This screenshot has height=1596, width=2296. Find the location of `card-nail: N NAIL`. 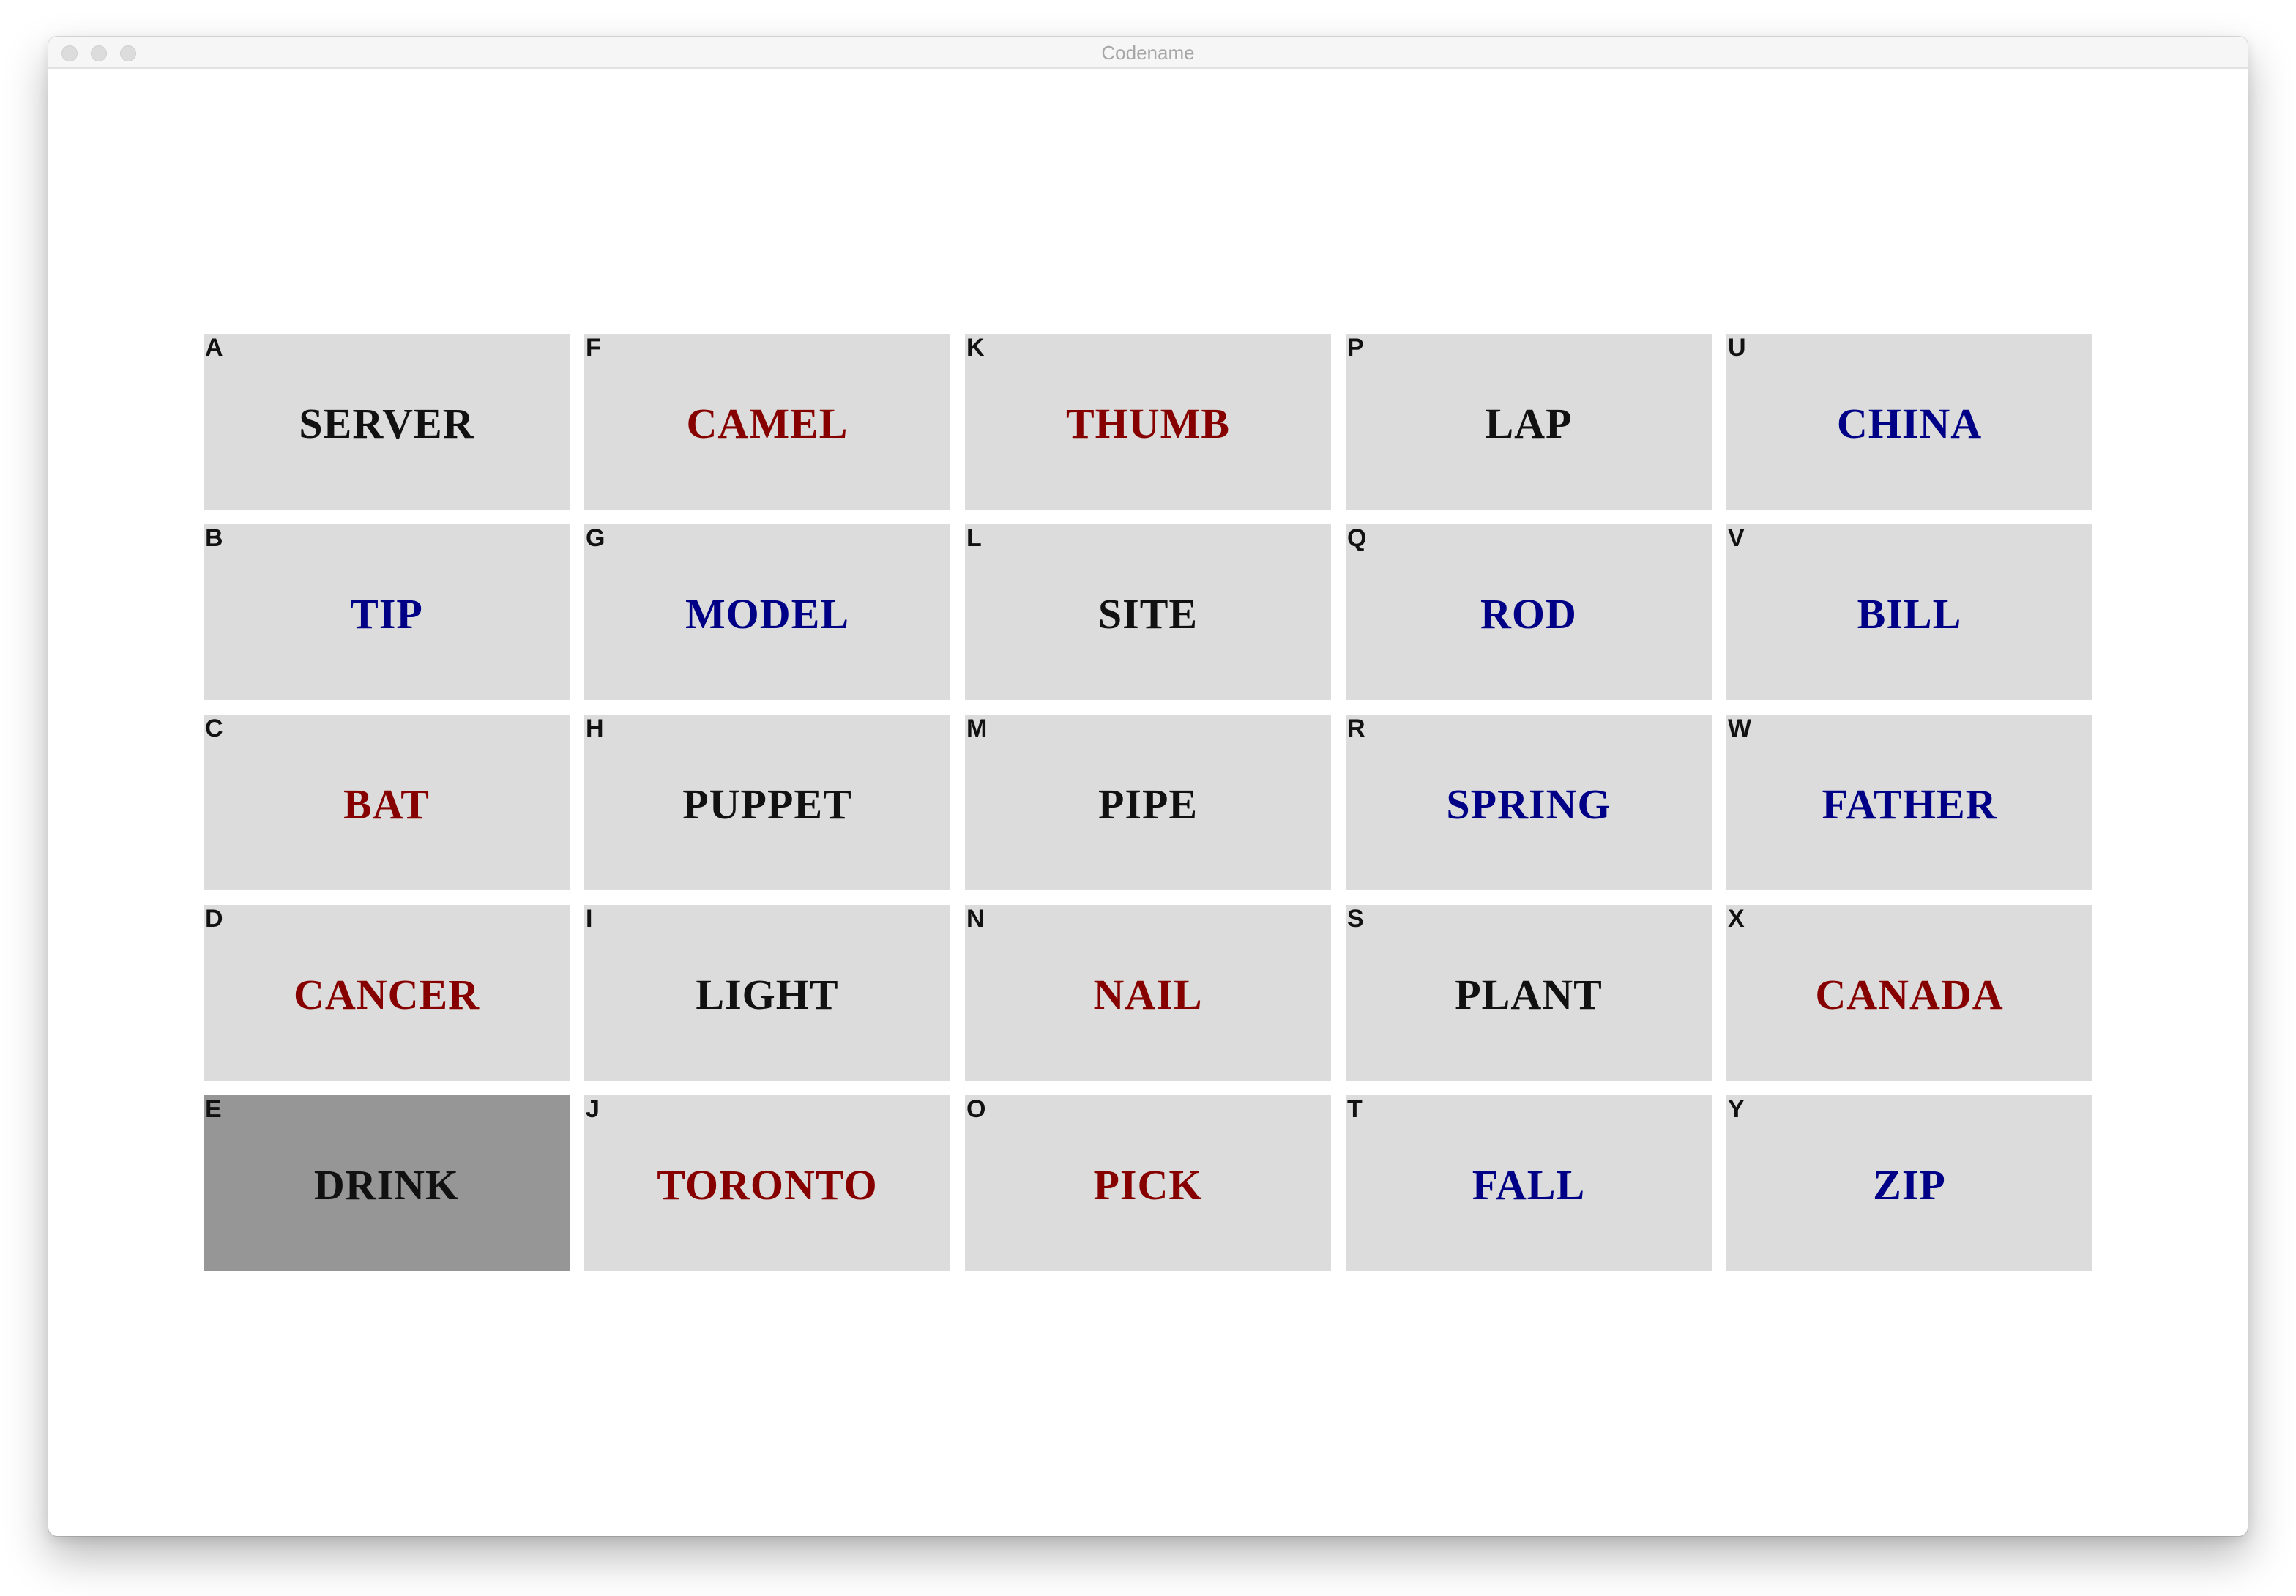

card-nail: N NAIL is located at coordinates (1148, 993).